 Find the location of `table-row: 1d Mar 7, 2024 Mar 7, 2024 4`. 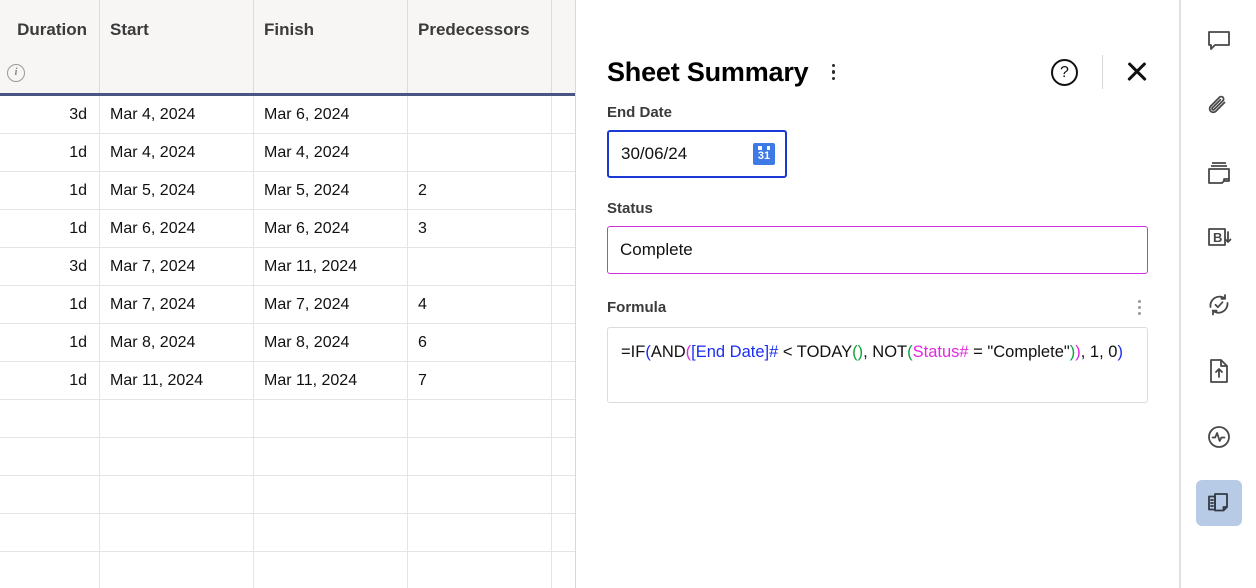

table-row: 1d Mar 7, 2024 Mar 7, 2024 4 is located at coordinates (287, 305).